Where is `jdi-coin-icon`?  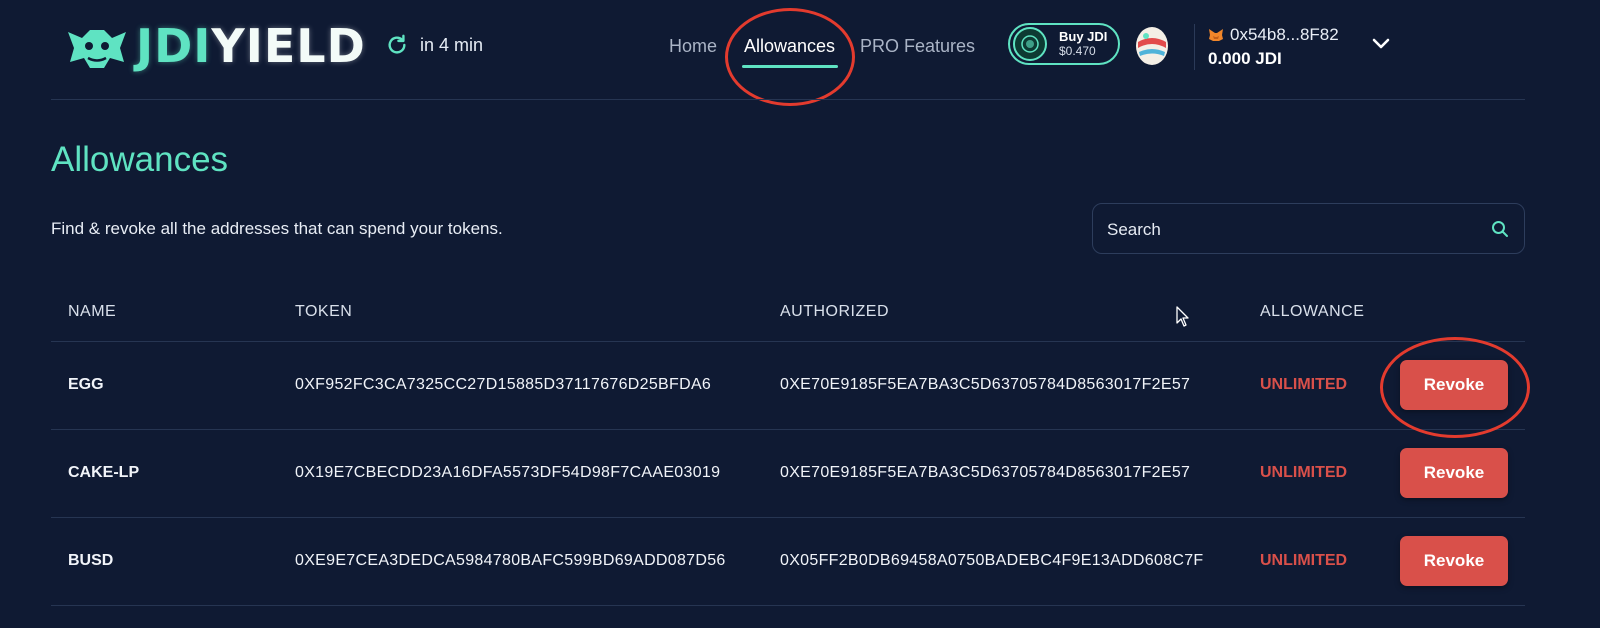 jdi-coin-icon is located at coordinates (1030, 44).